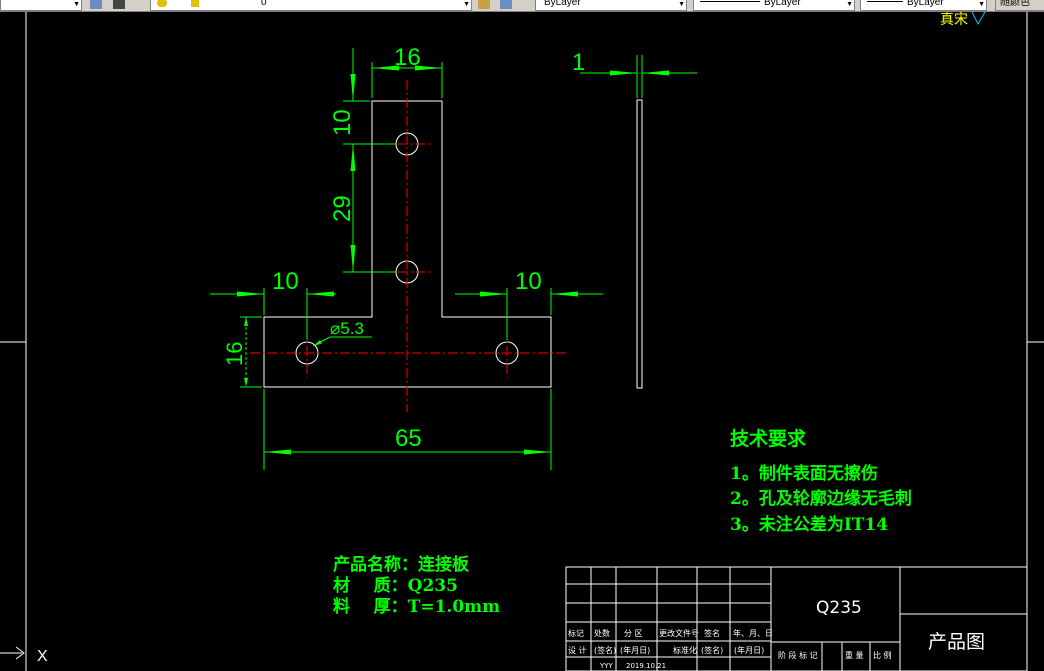 This screenshot has width=1044, height=671. What do you see at coordinates (954, 19) in the screenshot?
I see `text-style-label: 真宋` at bounding box center [954, 19].